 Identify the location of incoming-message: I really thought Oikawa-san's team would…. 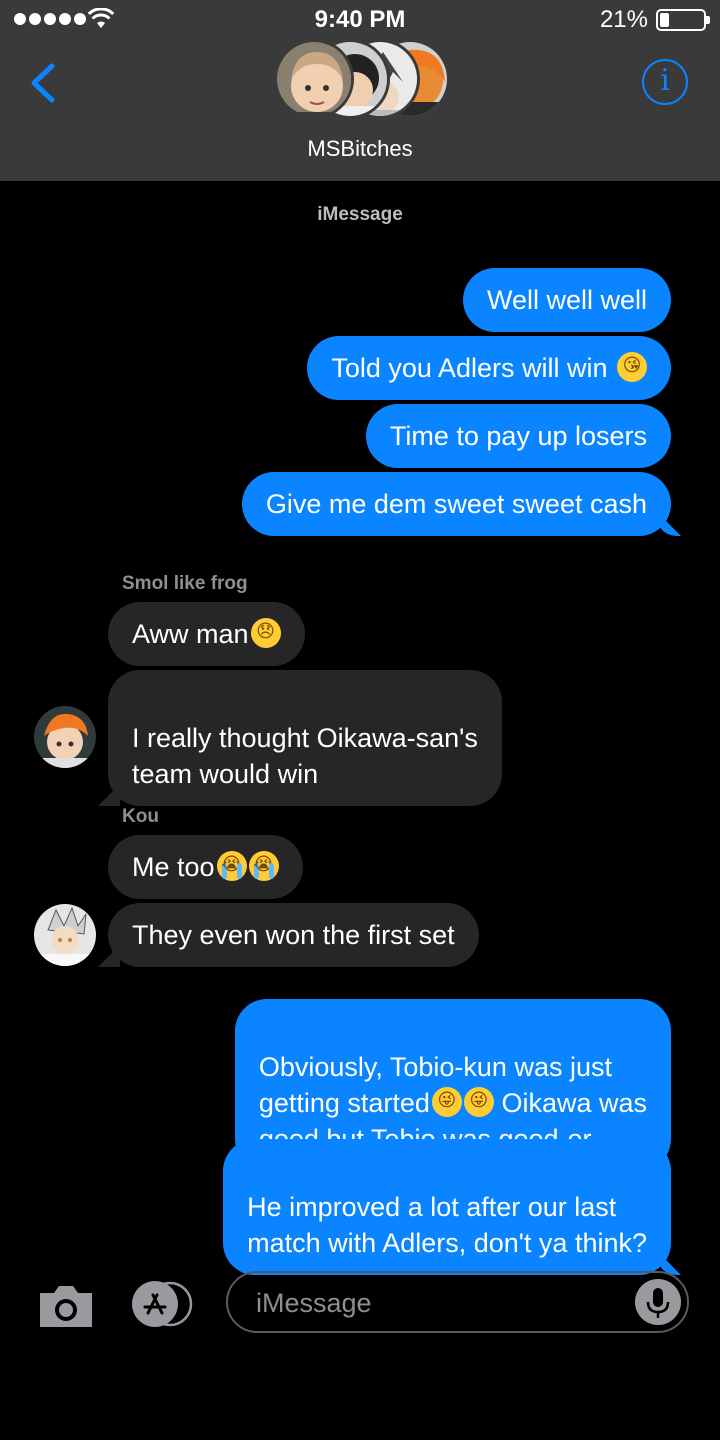
(305, 738).